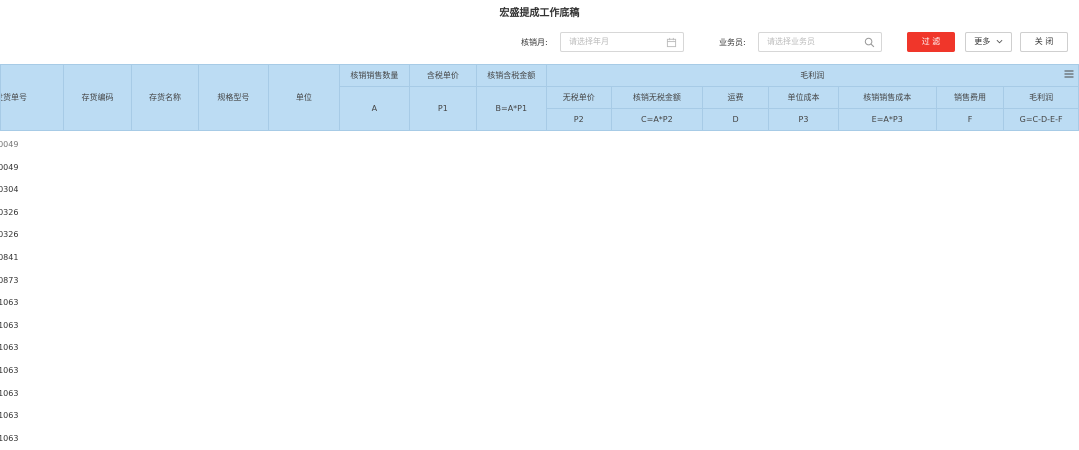 The height and width of the screenshot is (450, 1079). I want to click on formula-notax-price: P2, so click(578, 119).